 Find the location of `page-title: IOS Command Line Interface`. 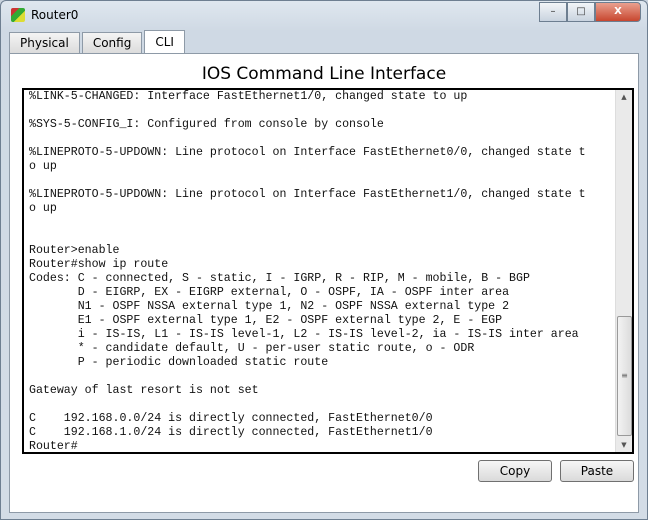

page-title: IOS Command Line Interface is located at coordinates (324, 74).